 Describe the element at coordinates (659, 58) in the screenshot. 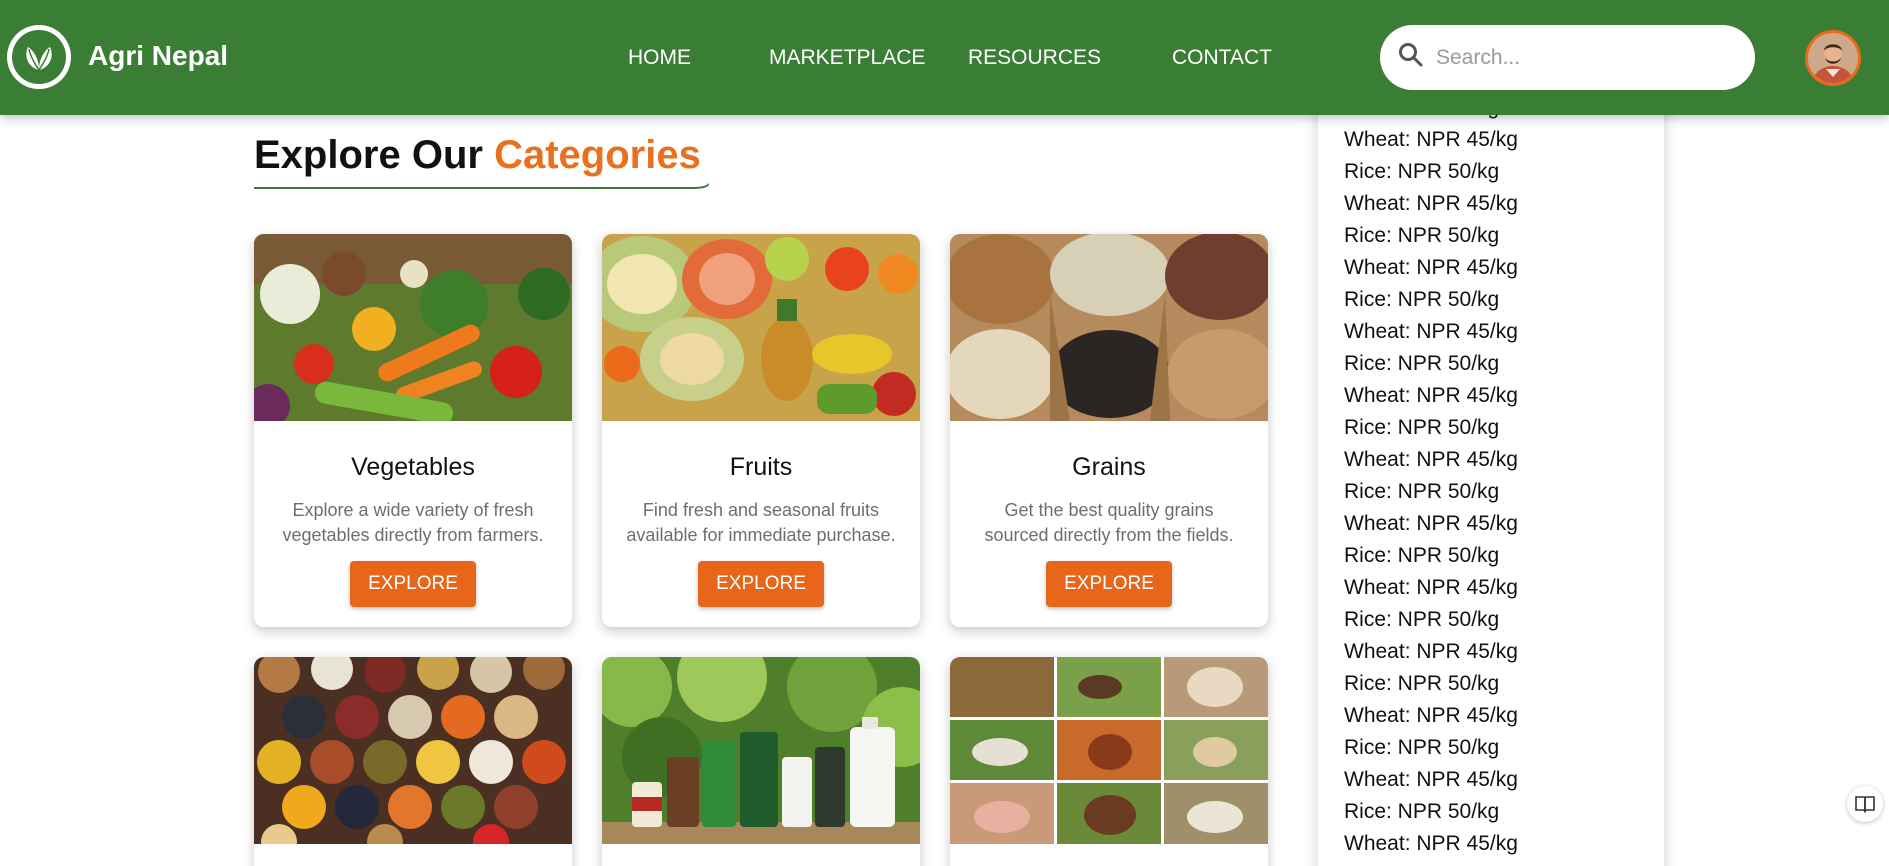

I see `nav-home: HOME` at that location.